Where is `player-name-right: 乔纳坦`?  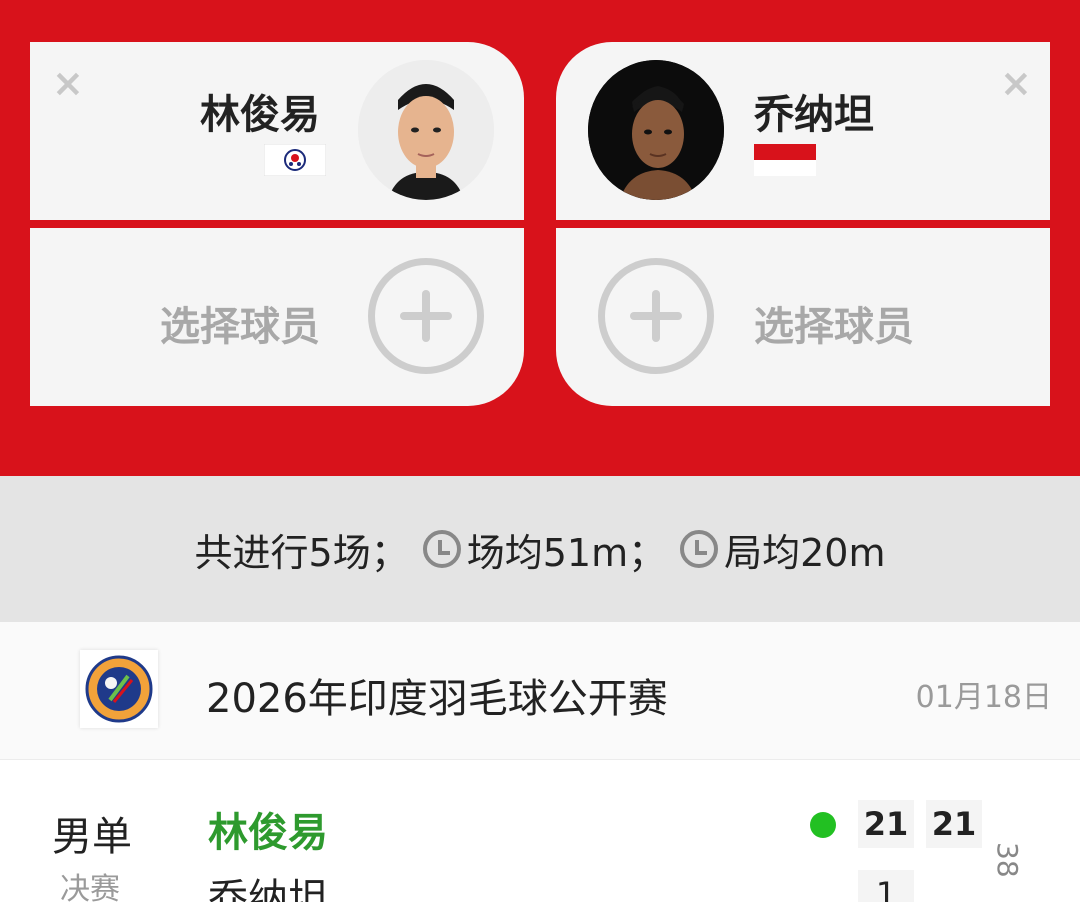
player-name-right: 乔纳坦 is located at coordinates (814, 115).